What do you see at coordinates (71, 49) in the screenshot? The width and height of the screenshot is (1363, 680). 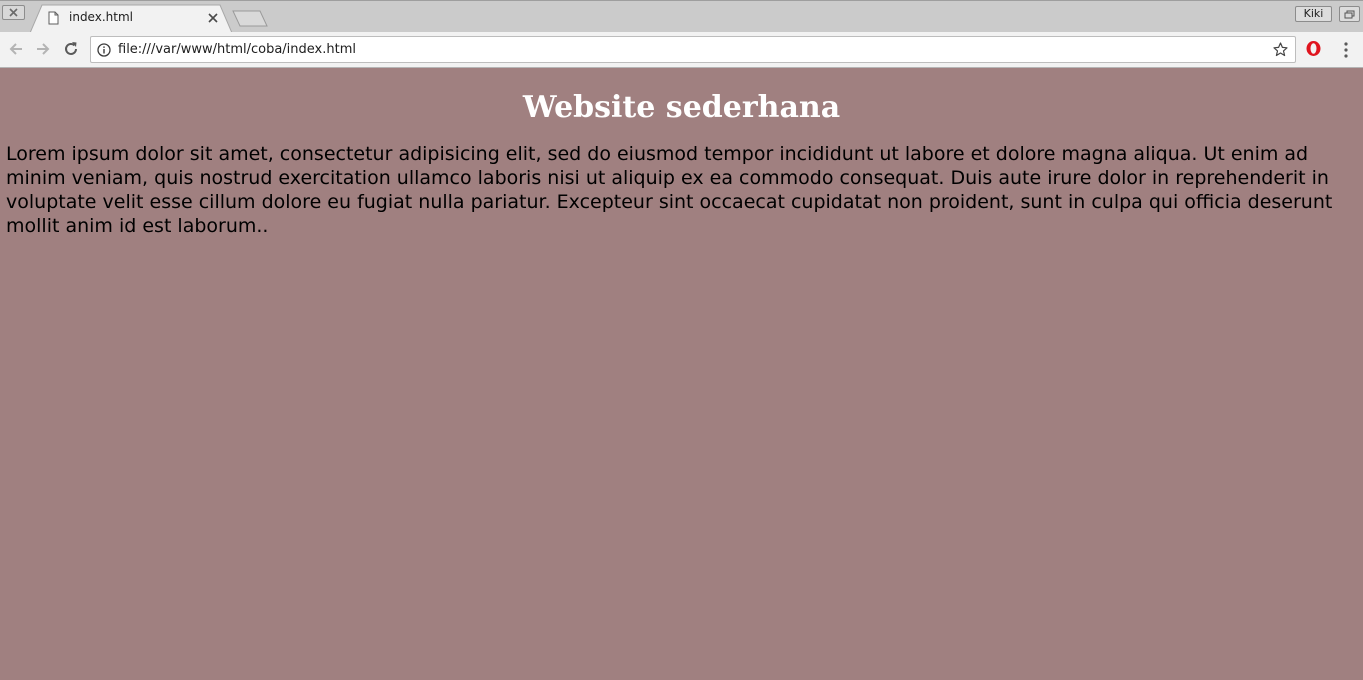 I see `reload-icon` at bounding box center [71, 49].